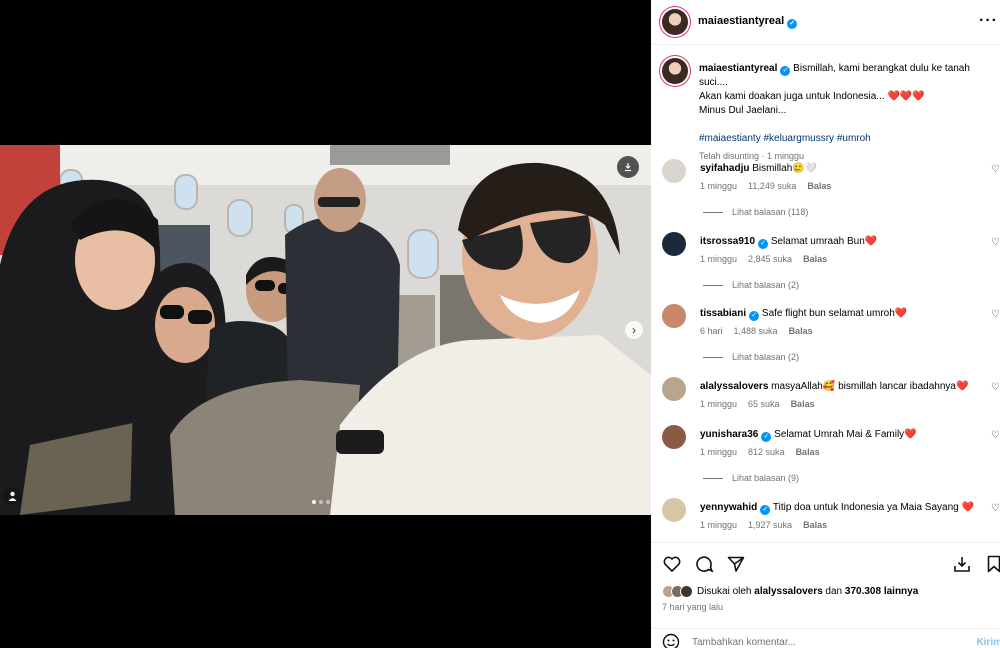 This screenshot has height=648, width=1000. I want to click on view-replies-label: Lihat balasan (118), so click(770, 212).